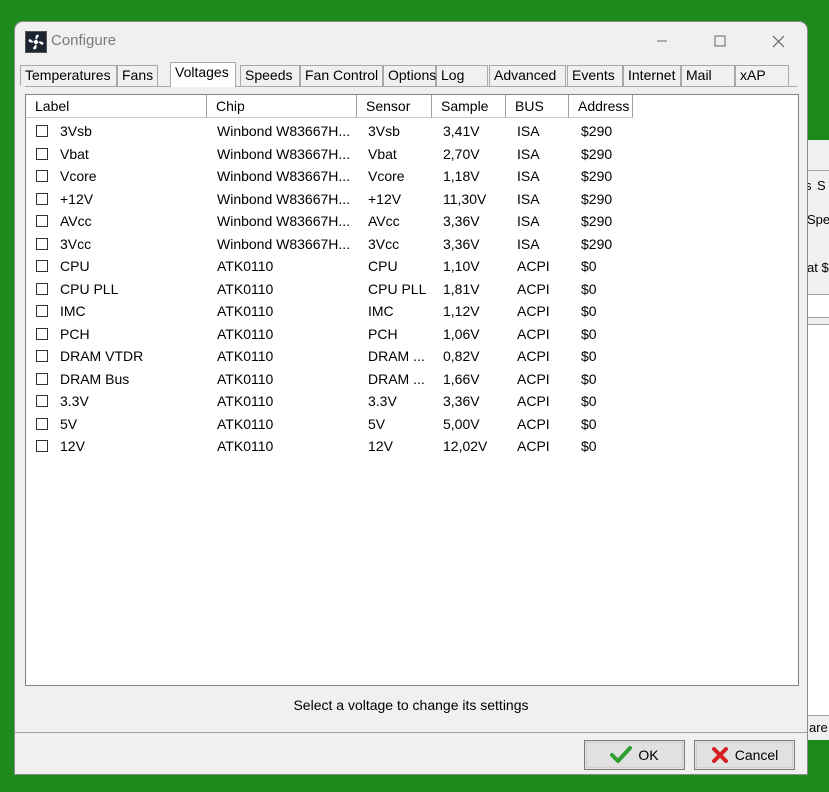 This screenshot has width=829, height=792. I want to click on tab-internet: Internet, so click(652, 75).